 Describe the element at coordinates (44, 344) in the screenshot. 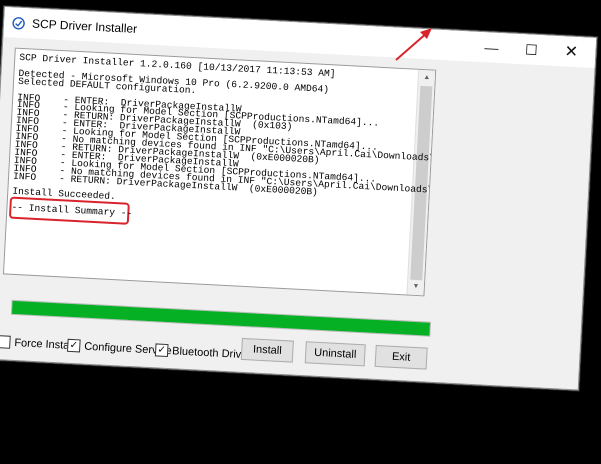

I see `force-install-label: Force Install` at that location.